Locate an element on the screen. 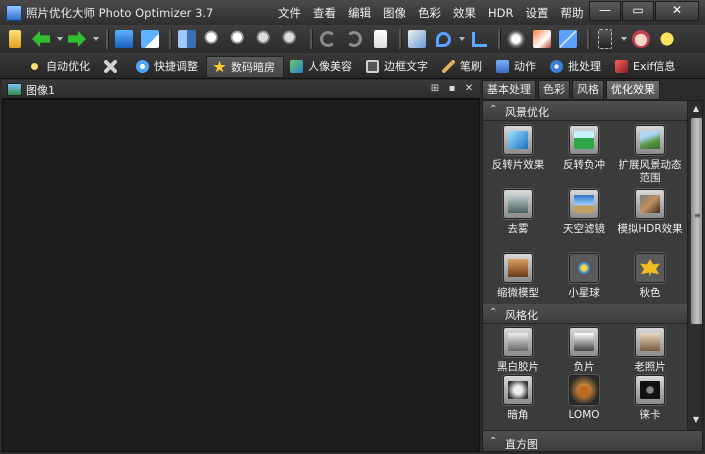 The width and height of the screenshot is (705, 454). zoom-in-button is located at coordinates (213, 39).